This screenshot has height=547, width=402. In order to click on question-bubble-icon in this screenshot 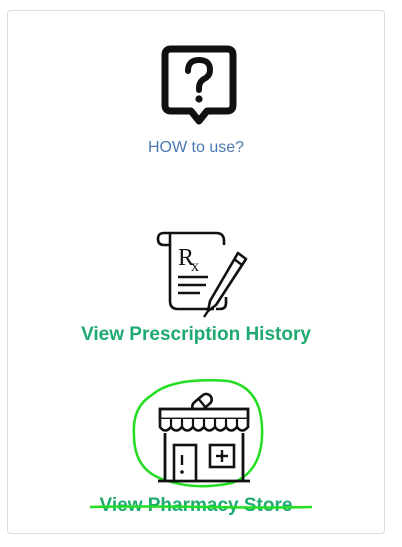, I will do `click(199, 85)`.